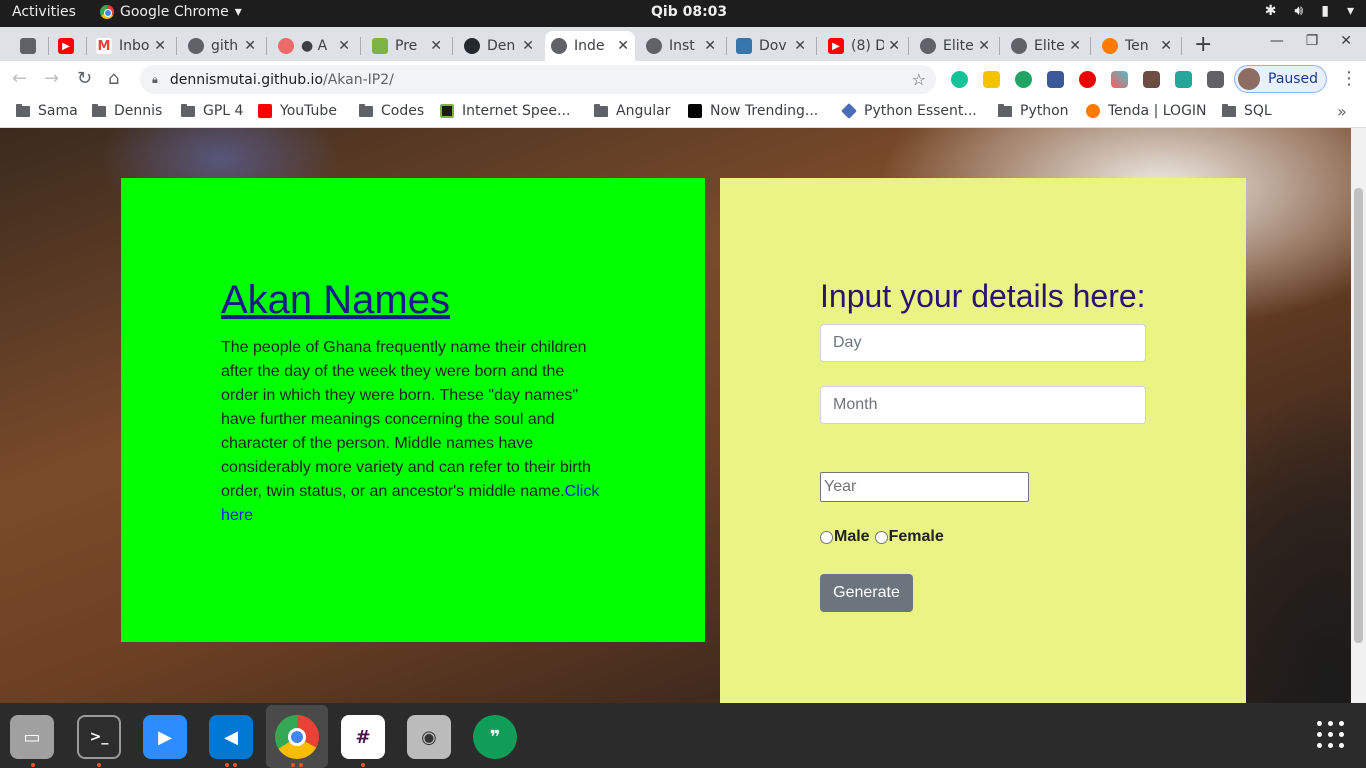 This screenshot has width=1366, height=768. What do you see at coordinates (47, 111) in the screenshot?
I see `bookmark-sama: Sama` at bounding box center [47, 111].